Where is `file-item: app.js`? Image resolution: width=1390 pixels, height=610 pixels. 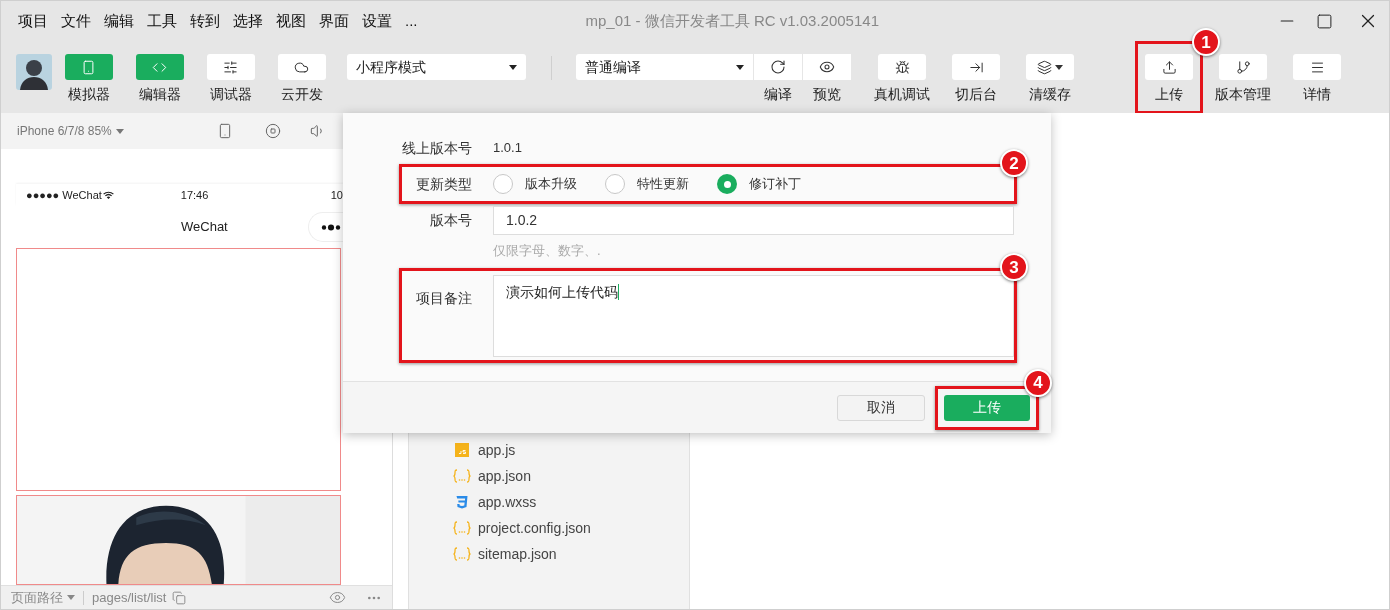 file-item: app.js is located at coordinates (549, 450).